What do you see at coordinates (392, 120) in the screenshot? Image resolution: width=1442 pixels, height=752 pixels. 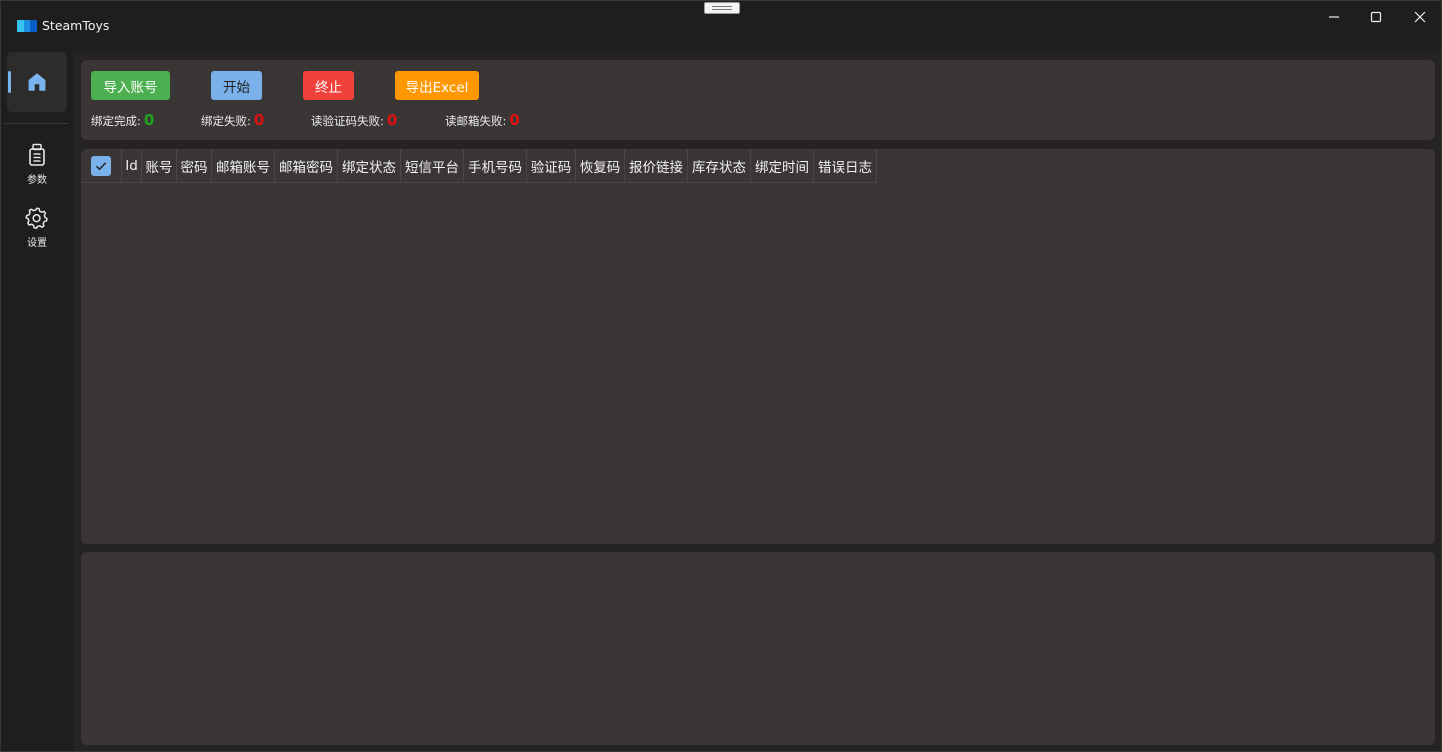 I see `read-code-fail-value: 0` at bounding box center [392, 120].